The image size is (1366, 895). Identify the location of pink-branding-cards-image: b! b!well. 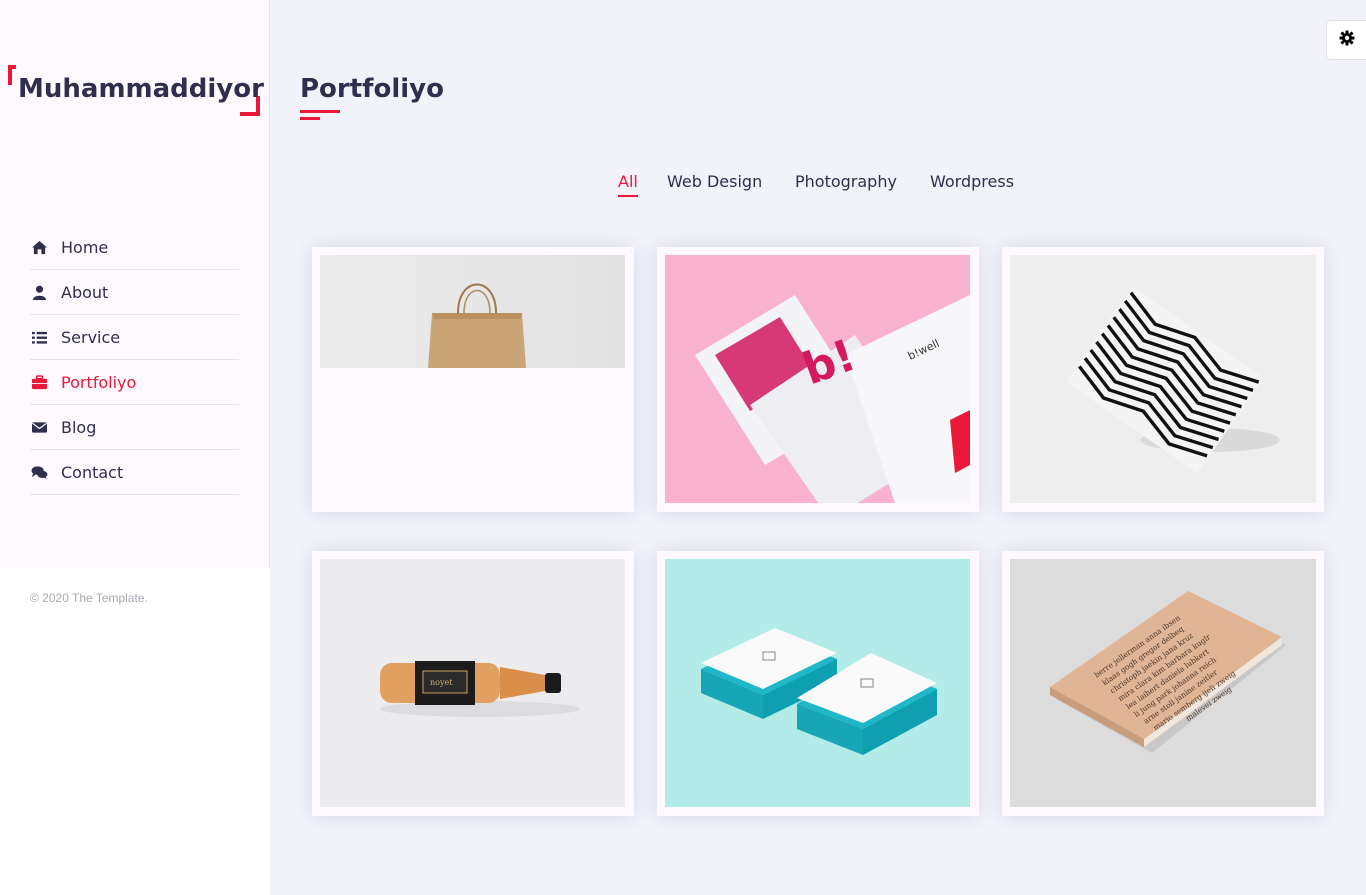
(817, 379).